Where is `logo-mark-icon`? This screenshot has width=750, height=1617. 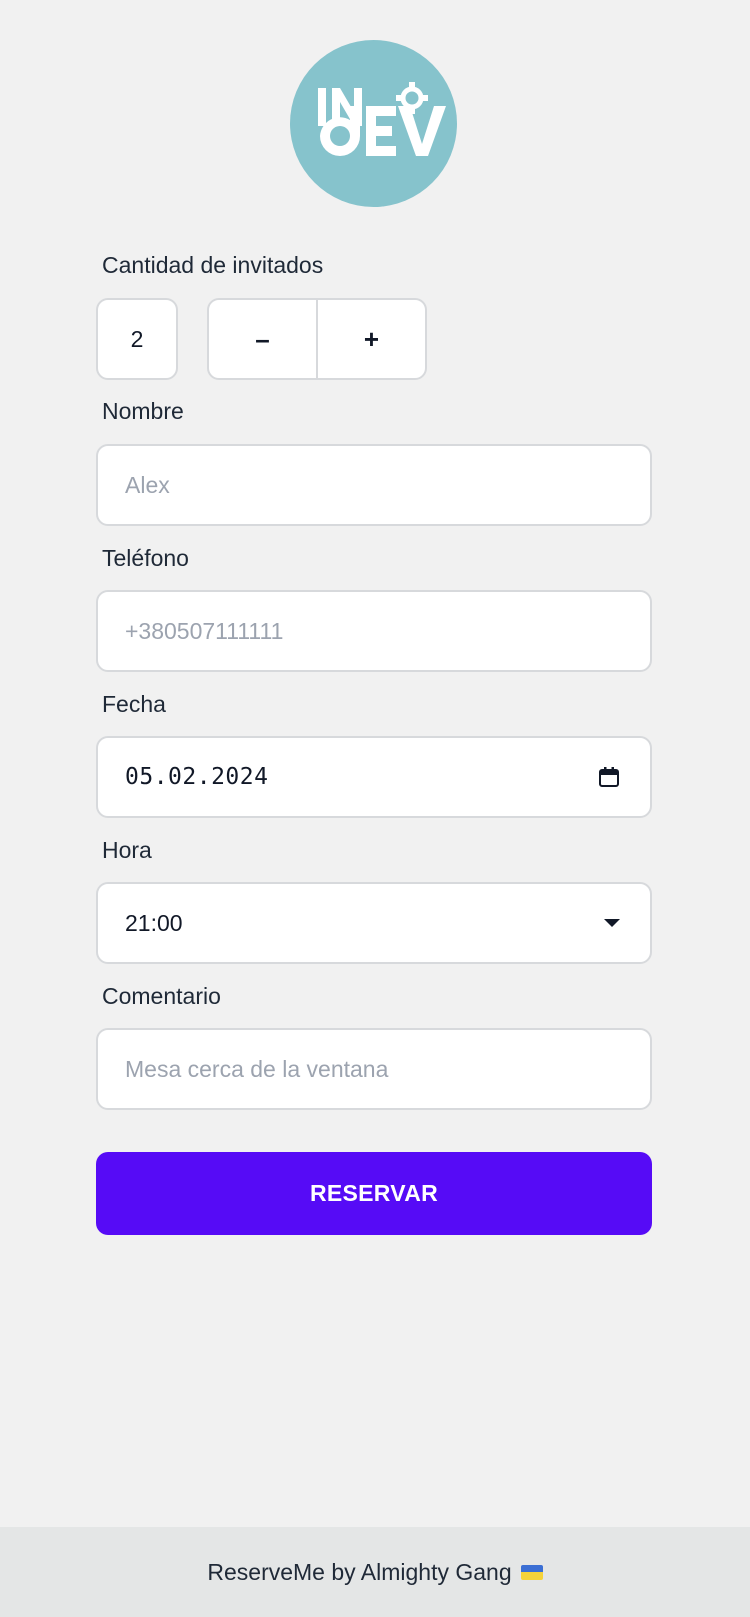
logo-mark-icon is located at coordinates (382, 119).